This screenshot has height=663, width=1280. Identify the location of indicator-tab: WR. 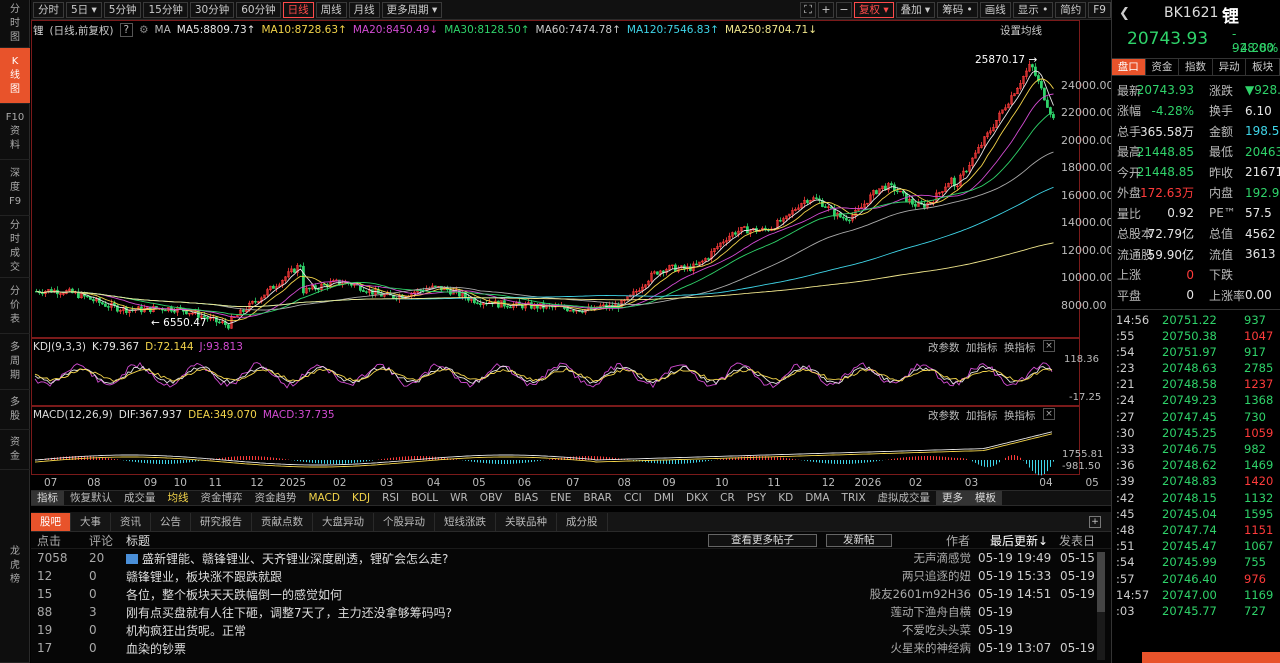
(459, 498).